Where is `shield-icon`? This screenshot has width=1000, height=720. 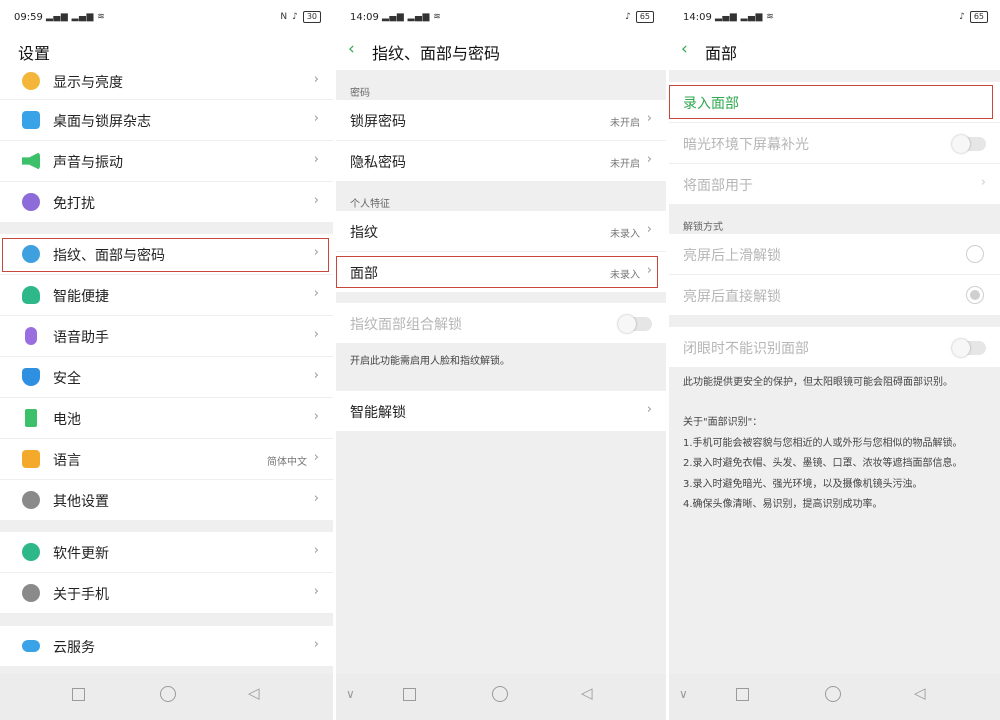 shield-icon is located at coordinates (31, 377).